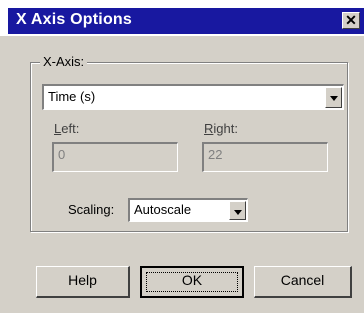  What do you see at coordinates (221, 128) in the screenshot?
I see `right-label: Right:` at bounding box center [221, 128].